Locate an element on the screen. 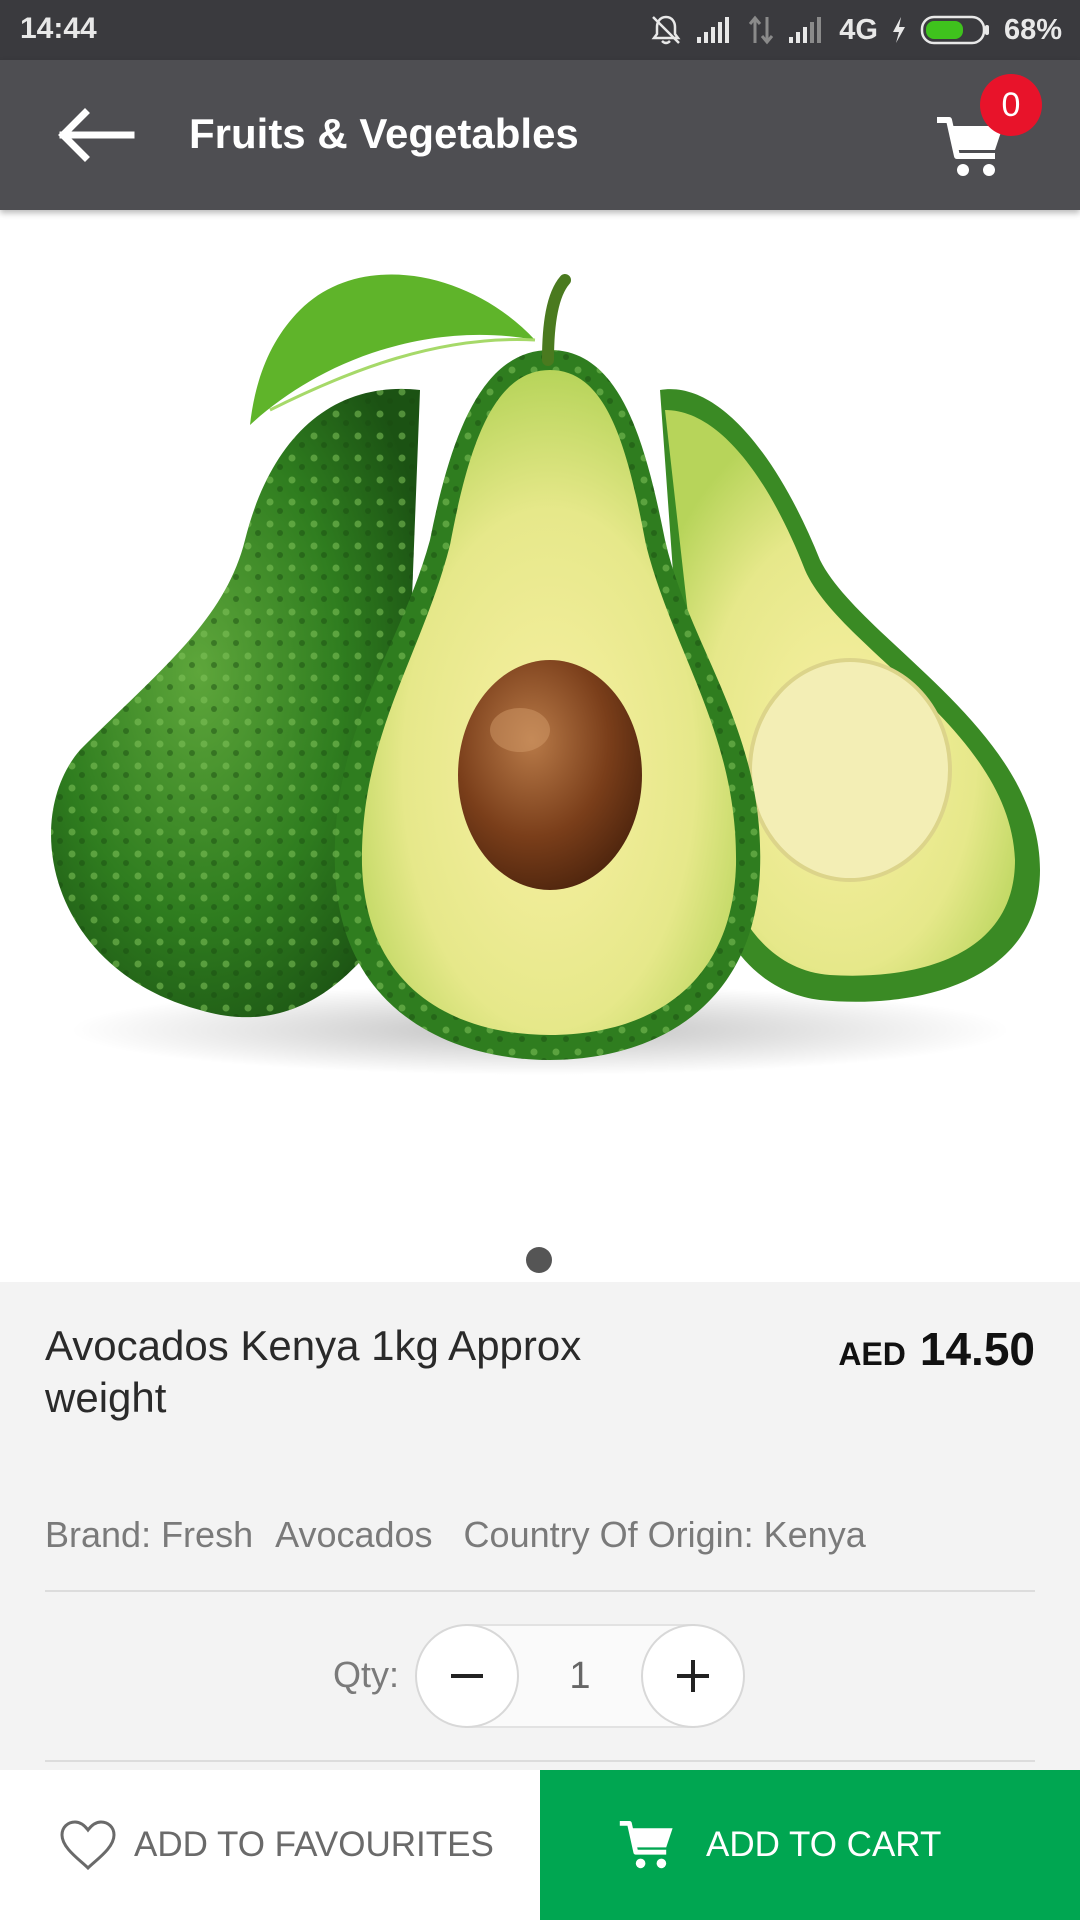 This screenshot has width=1080, height=1920. network-type: 4G is located at coordinates (858, 29).